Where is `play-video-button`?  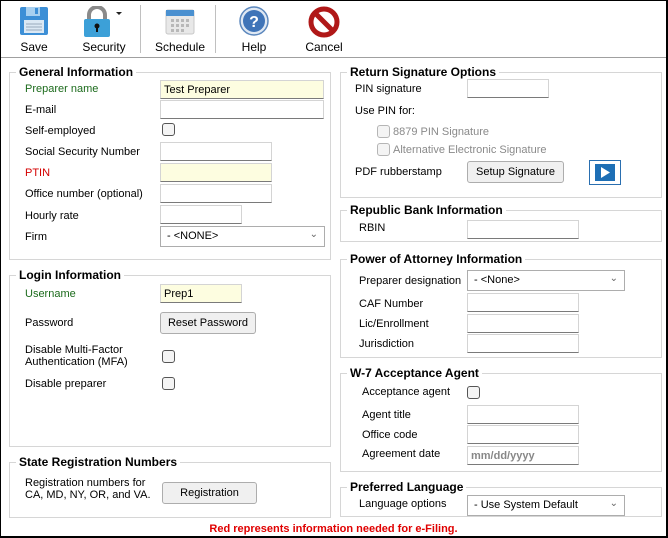
play-video-button is located at coordinates (605, 172).